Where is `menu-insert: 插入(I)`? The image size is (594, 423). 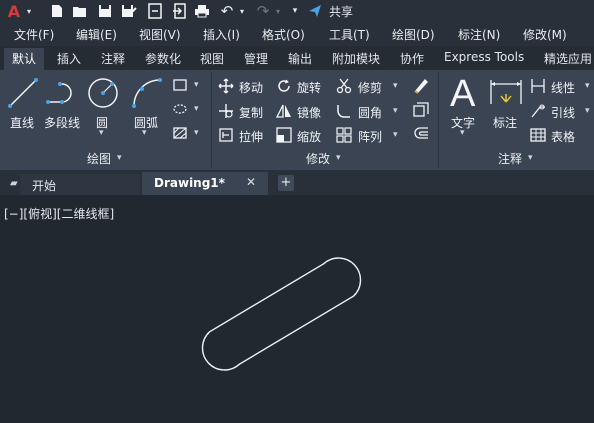
menu-insert: 插入(I) is located at coordinates (221, 34).